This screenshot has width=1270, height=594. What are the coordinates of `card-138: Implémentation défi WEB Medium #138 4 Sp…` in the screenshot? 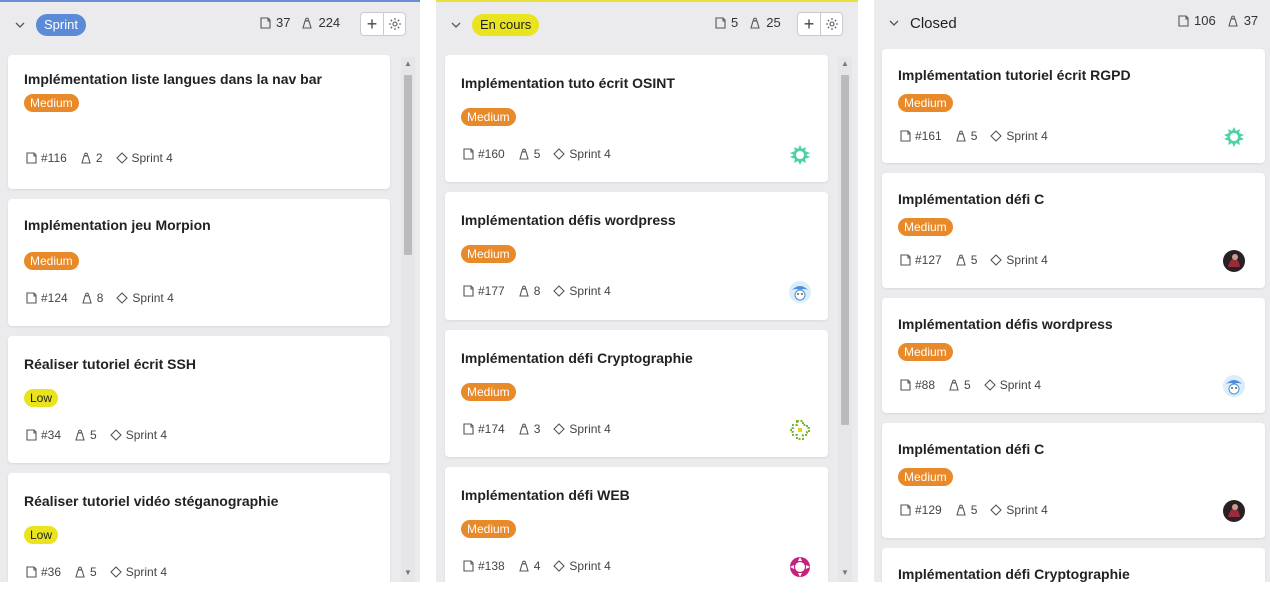 It's located at (636, 524).